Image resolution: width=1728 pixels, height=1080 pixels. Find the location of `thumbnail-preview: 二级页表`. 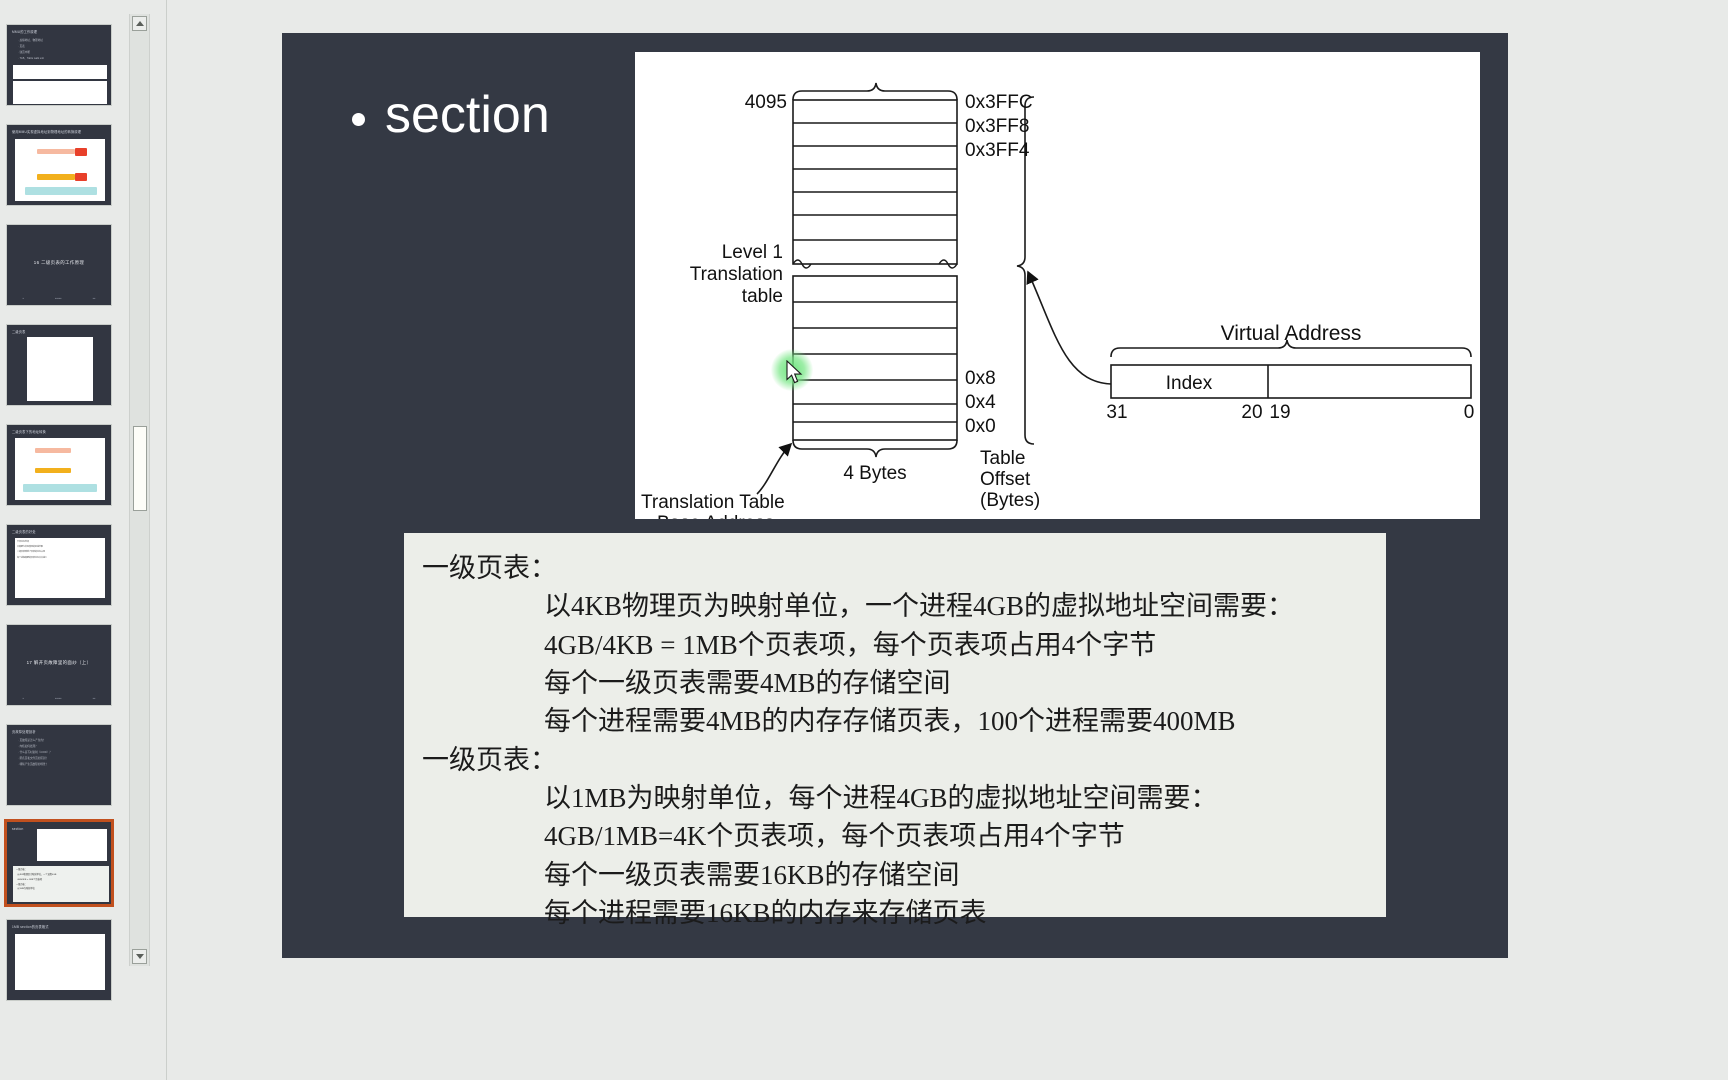

thumbnail-preview: 二级页表 is located at coordinates (59, 365).